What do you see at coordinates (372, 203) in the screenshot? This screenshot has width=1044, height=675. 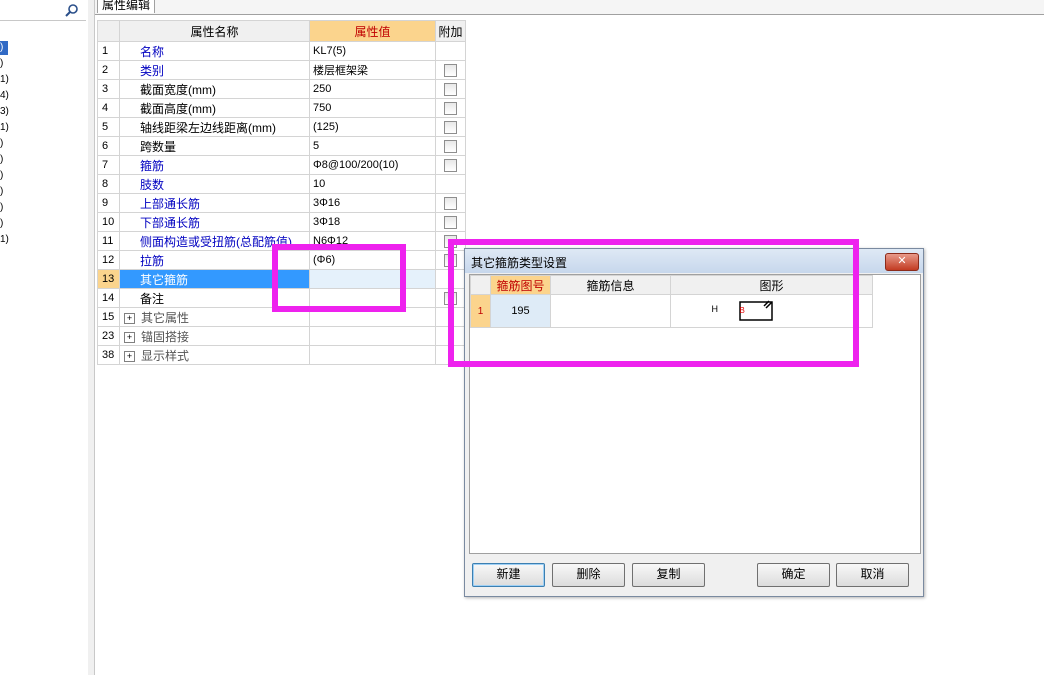 I see `property-value: 3Φ16` at bounding box center [372, 203].